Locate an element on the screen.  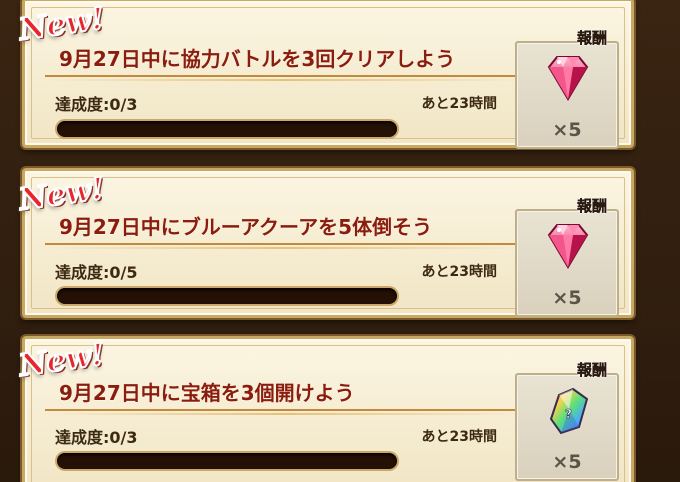
reward-box: ? ×5 is located at coordinates (567, 427).